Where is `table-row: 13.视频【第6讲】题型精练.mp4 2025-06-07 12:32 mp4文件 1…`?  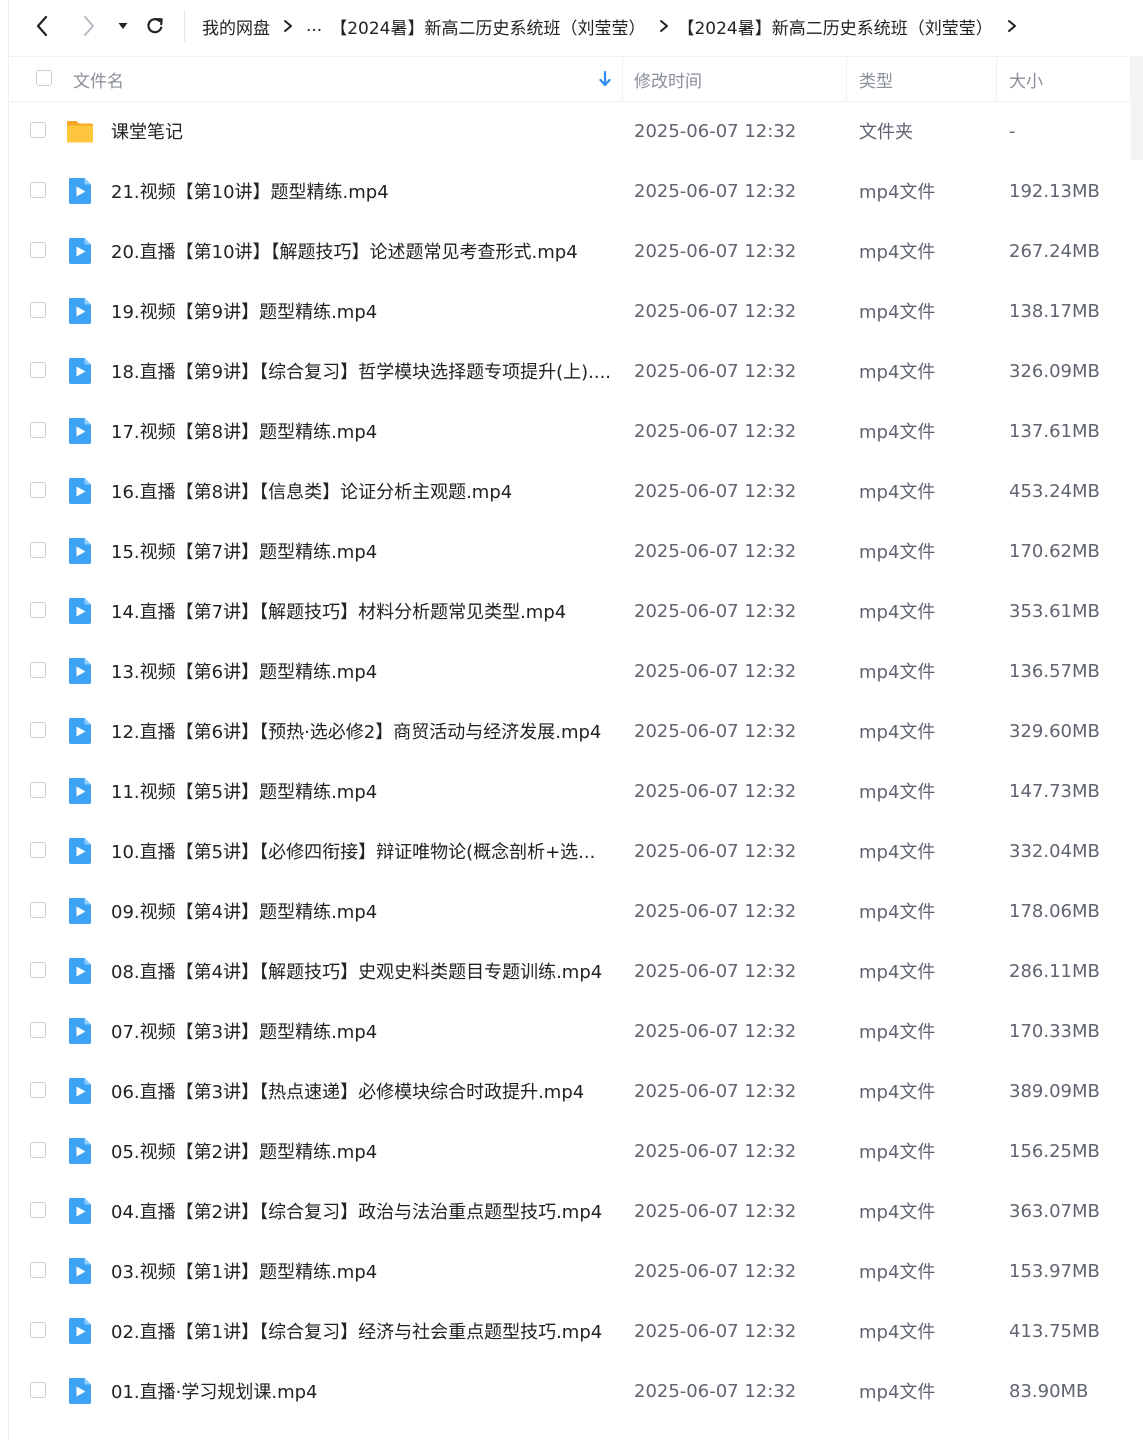 table-row: 13.视频【第6讲】题型精练.mp4 2025-06-07 12:32 mp4文件 1… is located at coordinates (570, 671).